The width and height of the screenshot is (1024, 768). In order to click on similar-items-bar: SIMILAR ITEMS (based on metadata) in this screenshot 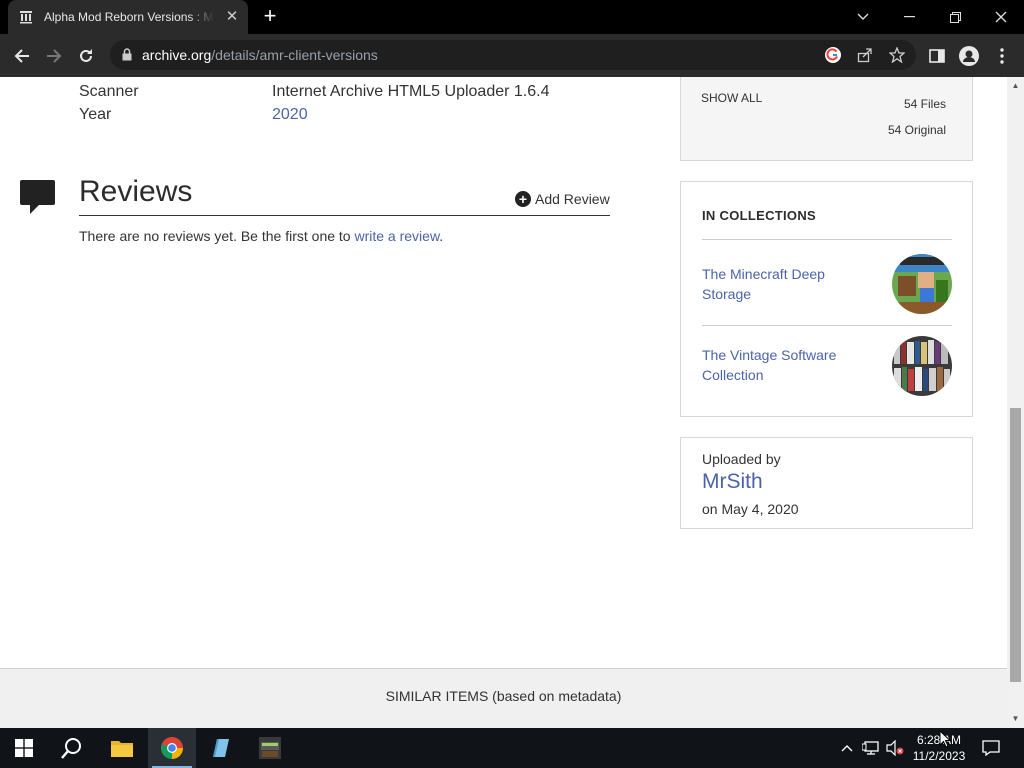, I will do `click(503, 698)`.